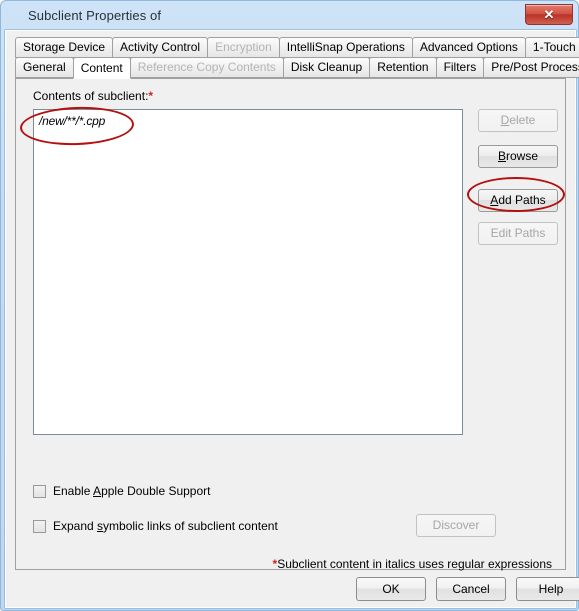 This screenshot has height=611, width=579. What do you see at coordinates (243, 47) in the screenshot?
I see `tab-encryption: Encryption` at bounding box center [243, 47].